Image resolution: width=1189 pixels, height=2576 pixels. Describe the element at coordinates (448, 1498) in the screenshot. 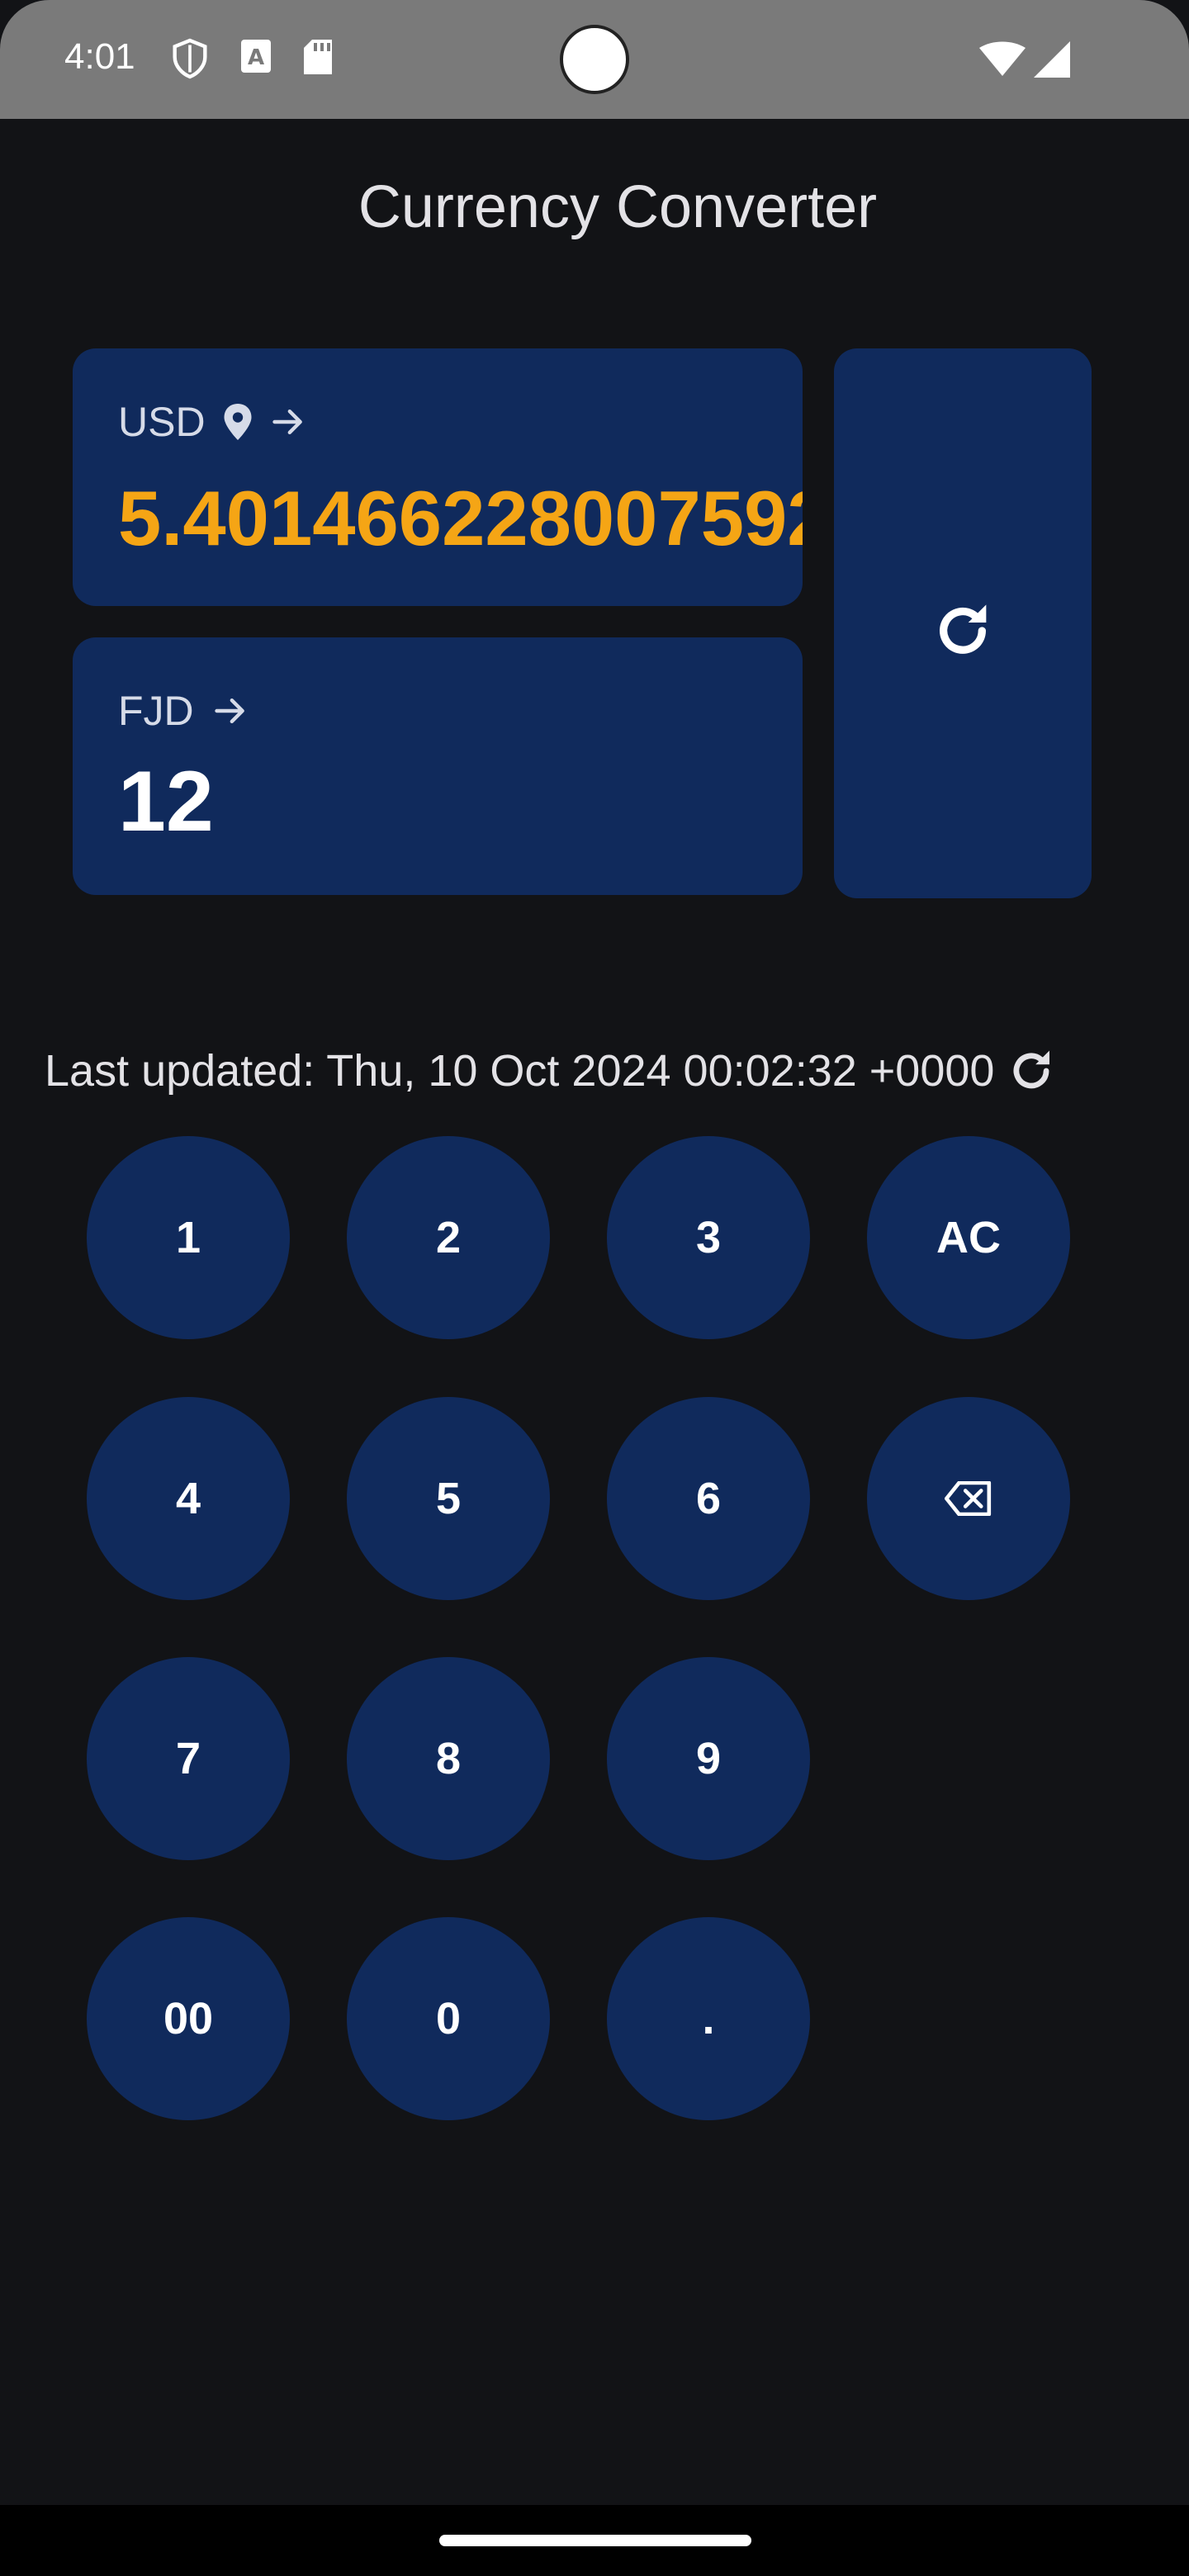

I see `key-5: 5` at that location.